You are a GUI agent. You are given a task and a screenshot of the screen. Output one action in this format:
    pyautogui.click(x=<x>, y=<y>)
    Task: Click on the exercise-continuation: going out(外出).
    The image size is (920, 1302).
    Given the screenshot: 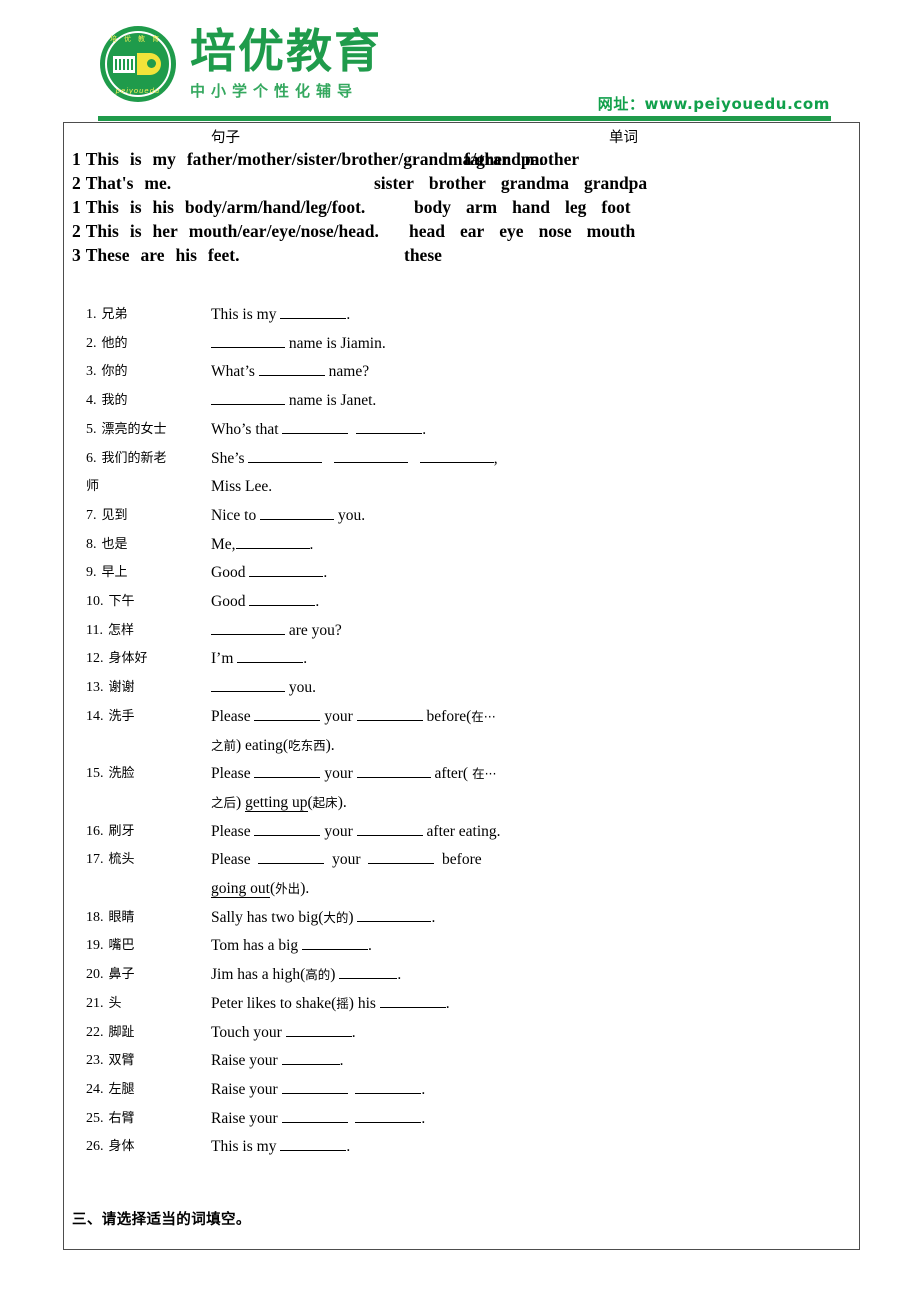 What is the action you would take?
    pyautogui.click(x=472, y=889)
    